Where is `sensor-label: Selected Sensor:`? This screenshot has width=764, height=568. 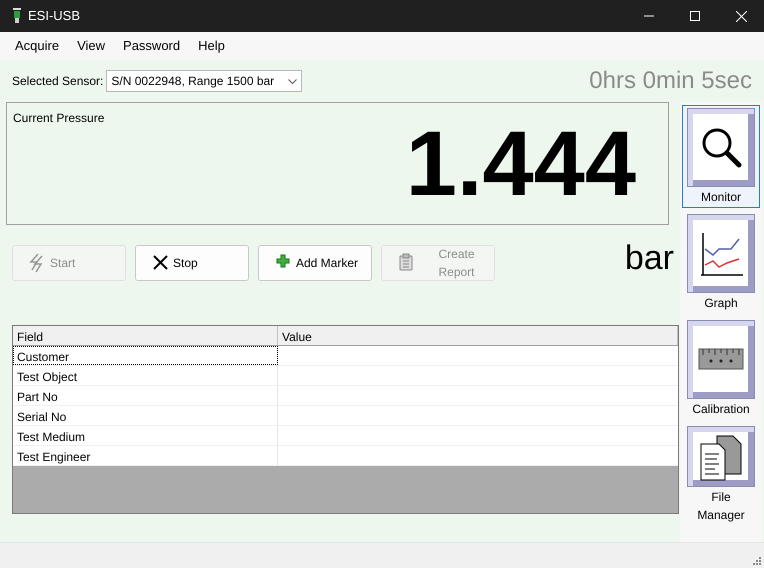 sensor-label: Selected Sensor: is located at coordinates (58, 81).